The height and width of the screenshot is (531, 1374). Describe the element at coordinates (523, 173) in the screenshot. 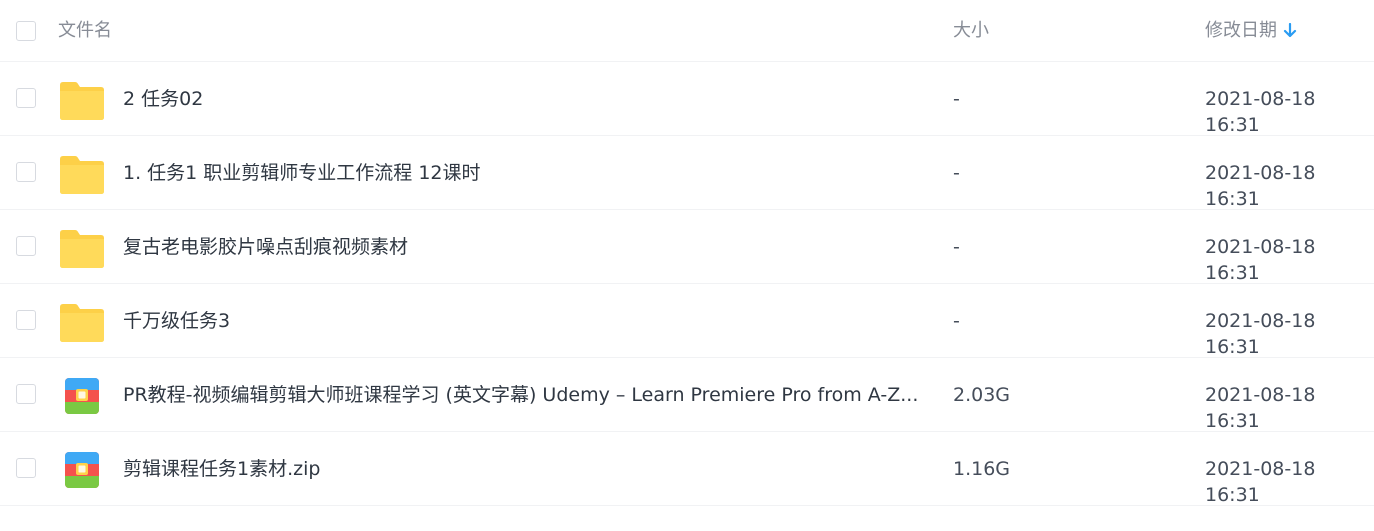

I see `file-name: 1. 任务1 职业剪辑师专业工作流程 12课时` at that location.